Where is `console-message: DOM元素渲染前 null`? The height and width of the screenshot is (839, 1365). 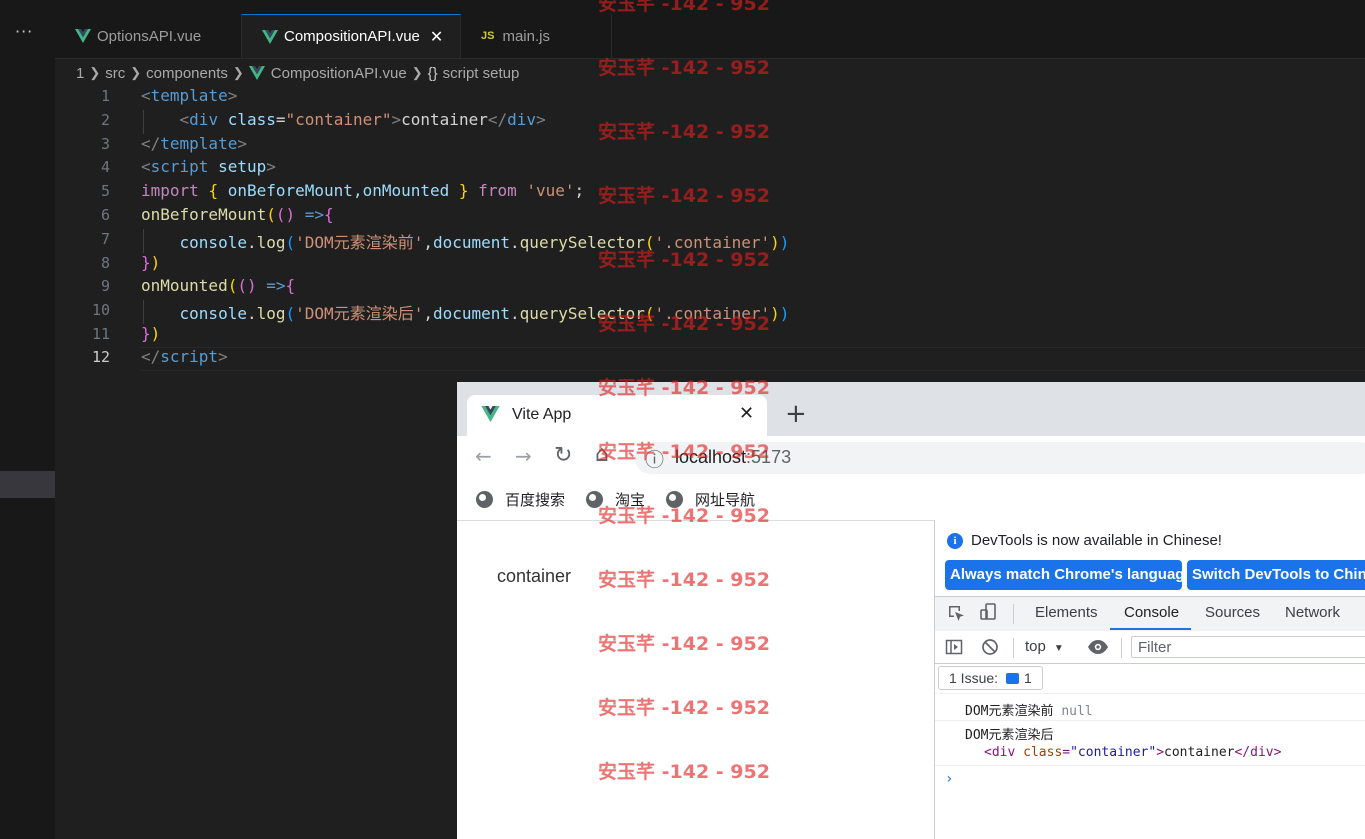 console-message: DOM元素渲染前 null is located at coordinates (1029, 711).